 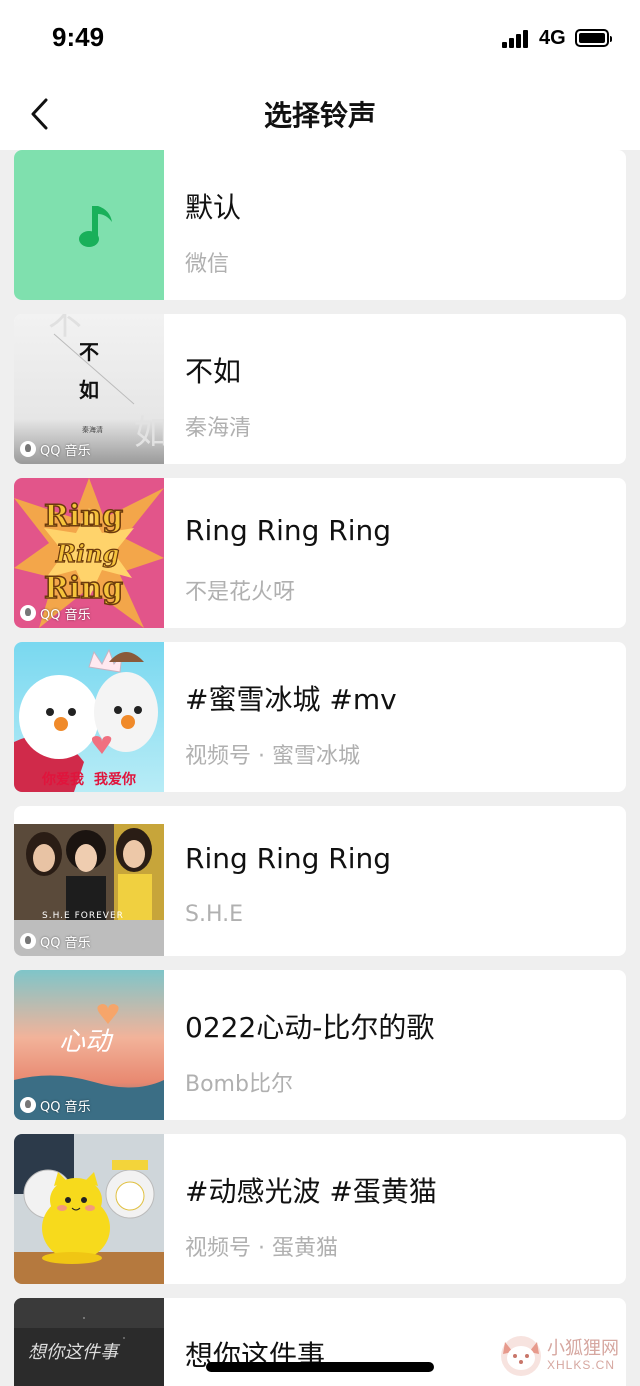 I want to click on home-indicator, so click(x=320, y=1367).